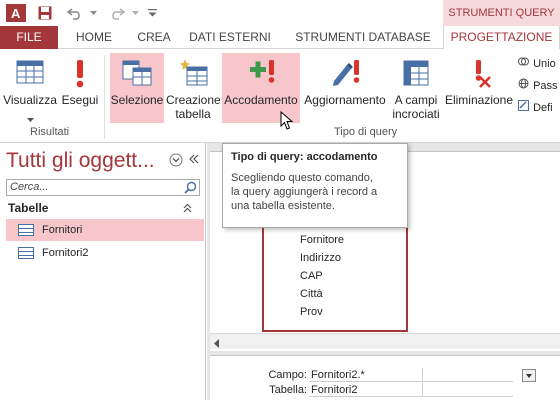 Image resolution: width=560 pixels, height=400 pixels. Describe the element at coordinates (230, 37) in the screenshot. I see `tab-external-data: DATI ESTERNI` at that location.